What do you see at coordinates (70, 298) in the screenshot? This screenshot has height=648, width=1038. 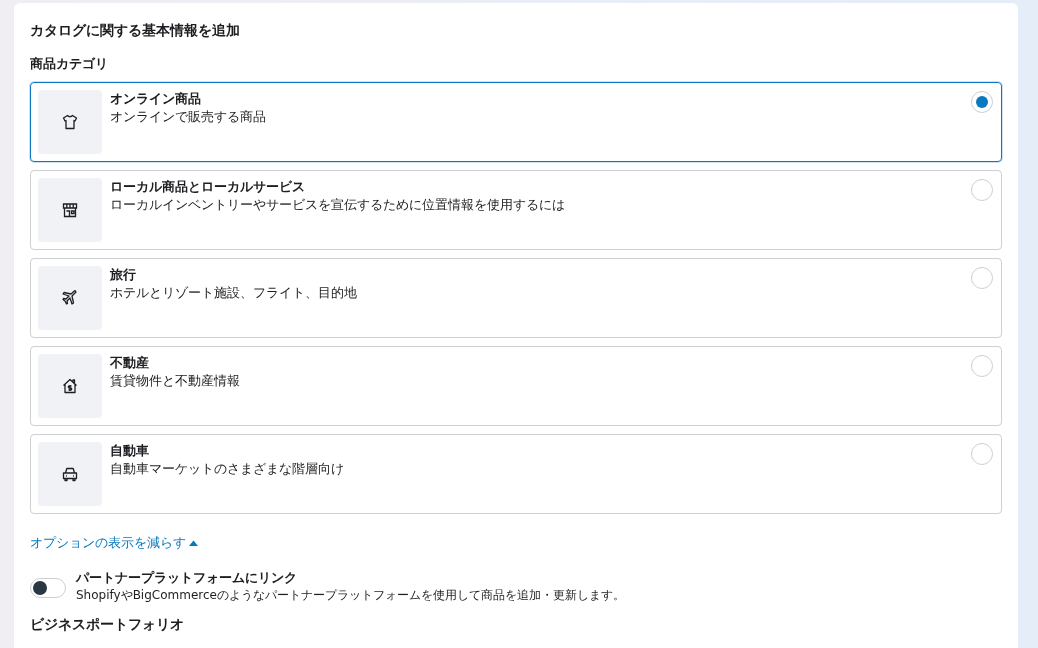 I see `airplane-icon` at bounding box center [70, 298].